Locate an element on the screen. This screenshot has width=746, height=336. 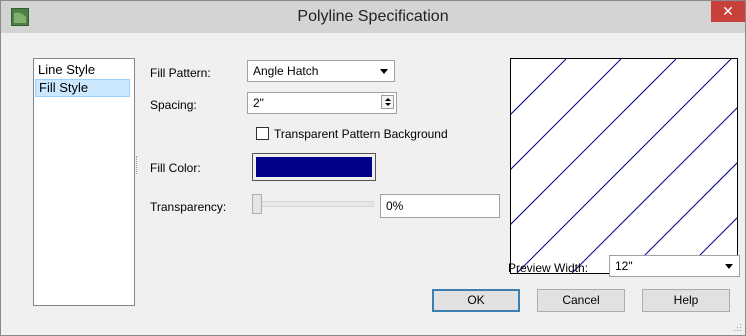
fill-color-swatch is located at coordinates (314, 167).